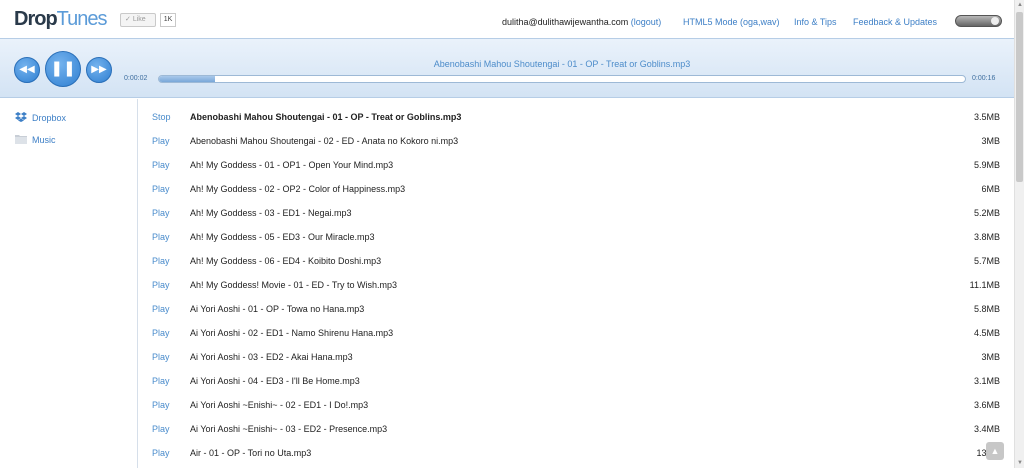 The image size is (1024, 468). Describe the element at coordinates (136, 78) in the screenshot. I see `current-time: 0:00:02` at that location.